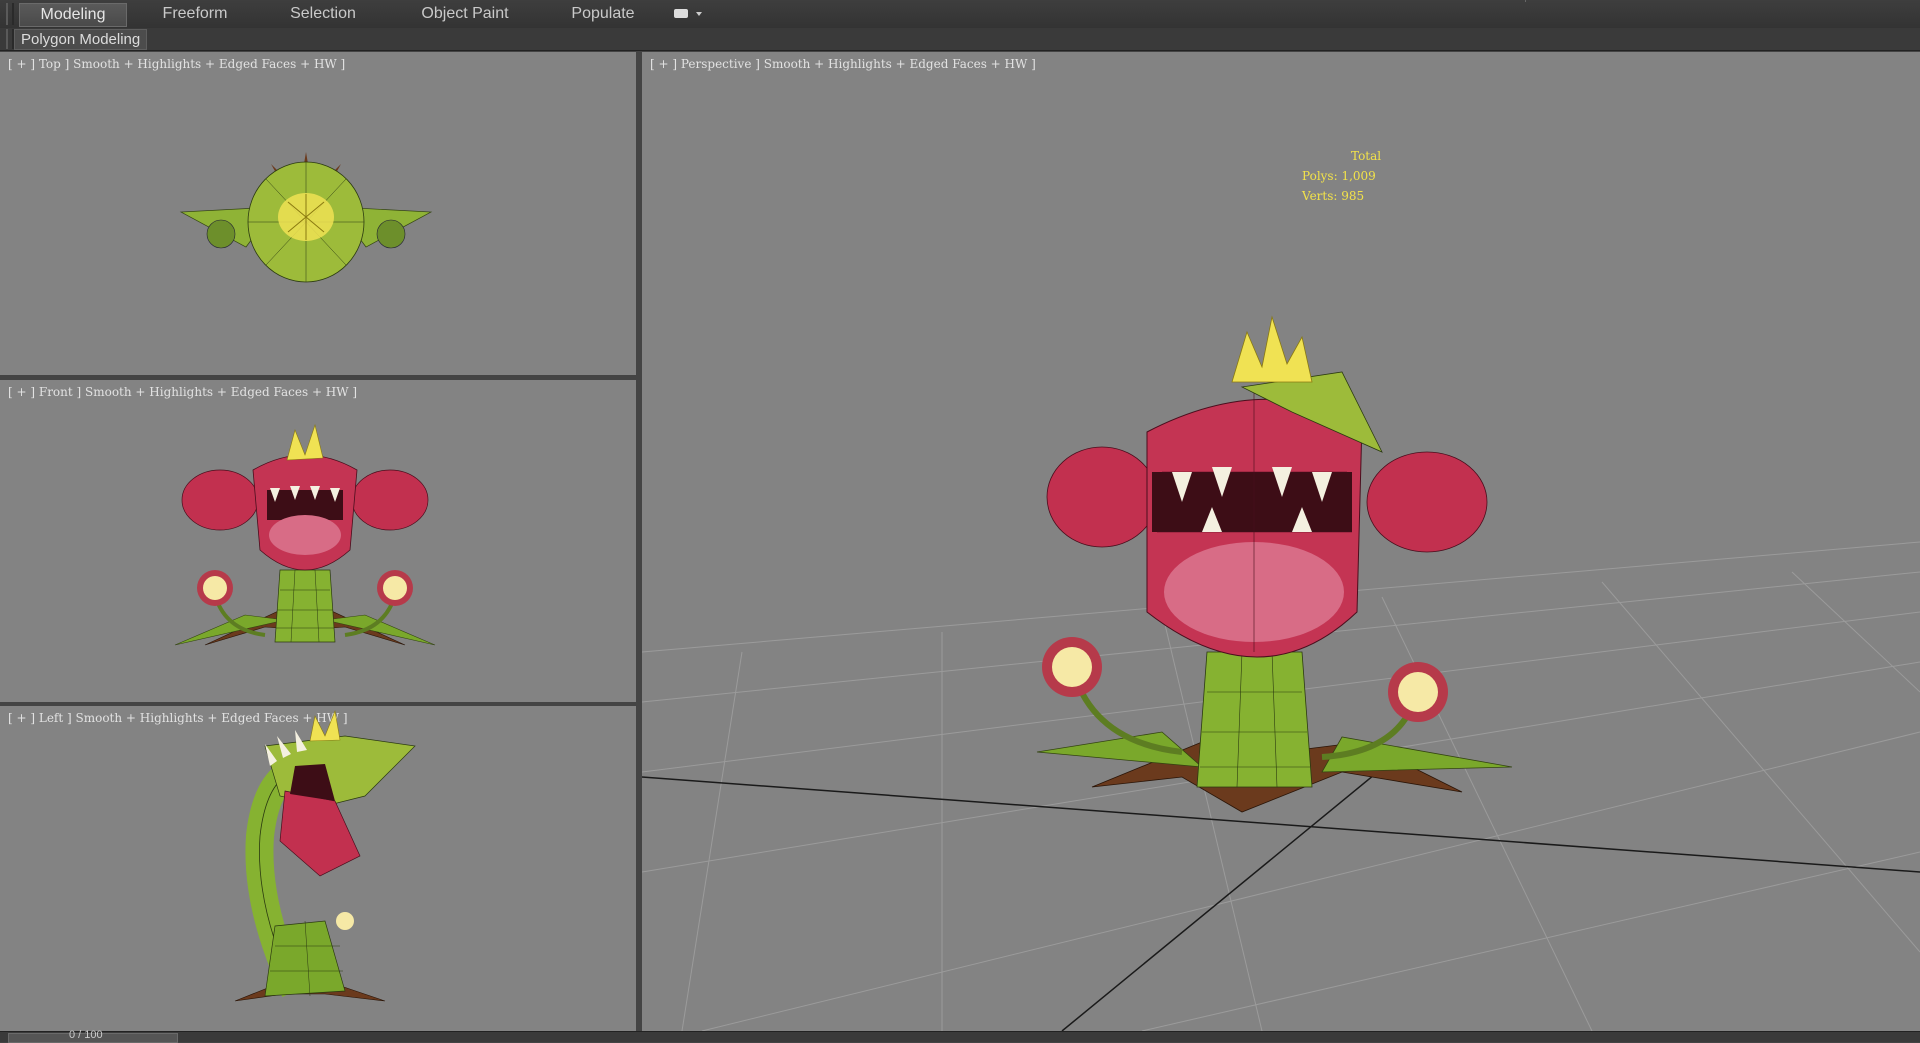 The width and height of the screenshot is (1920, 1043). What do you see at coordinates (689, 14) in the screenshot?
I see `ribbon-options-dropdown` at bounding box center [689, 14].